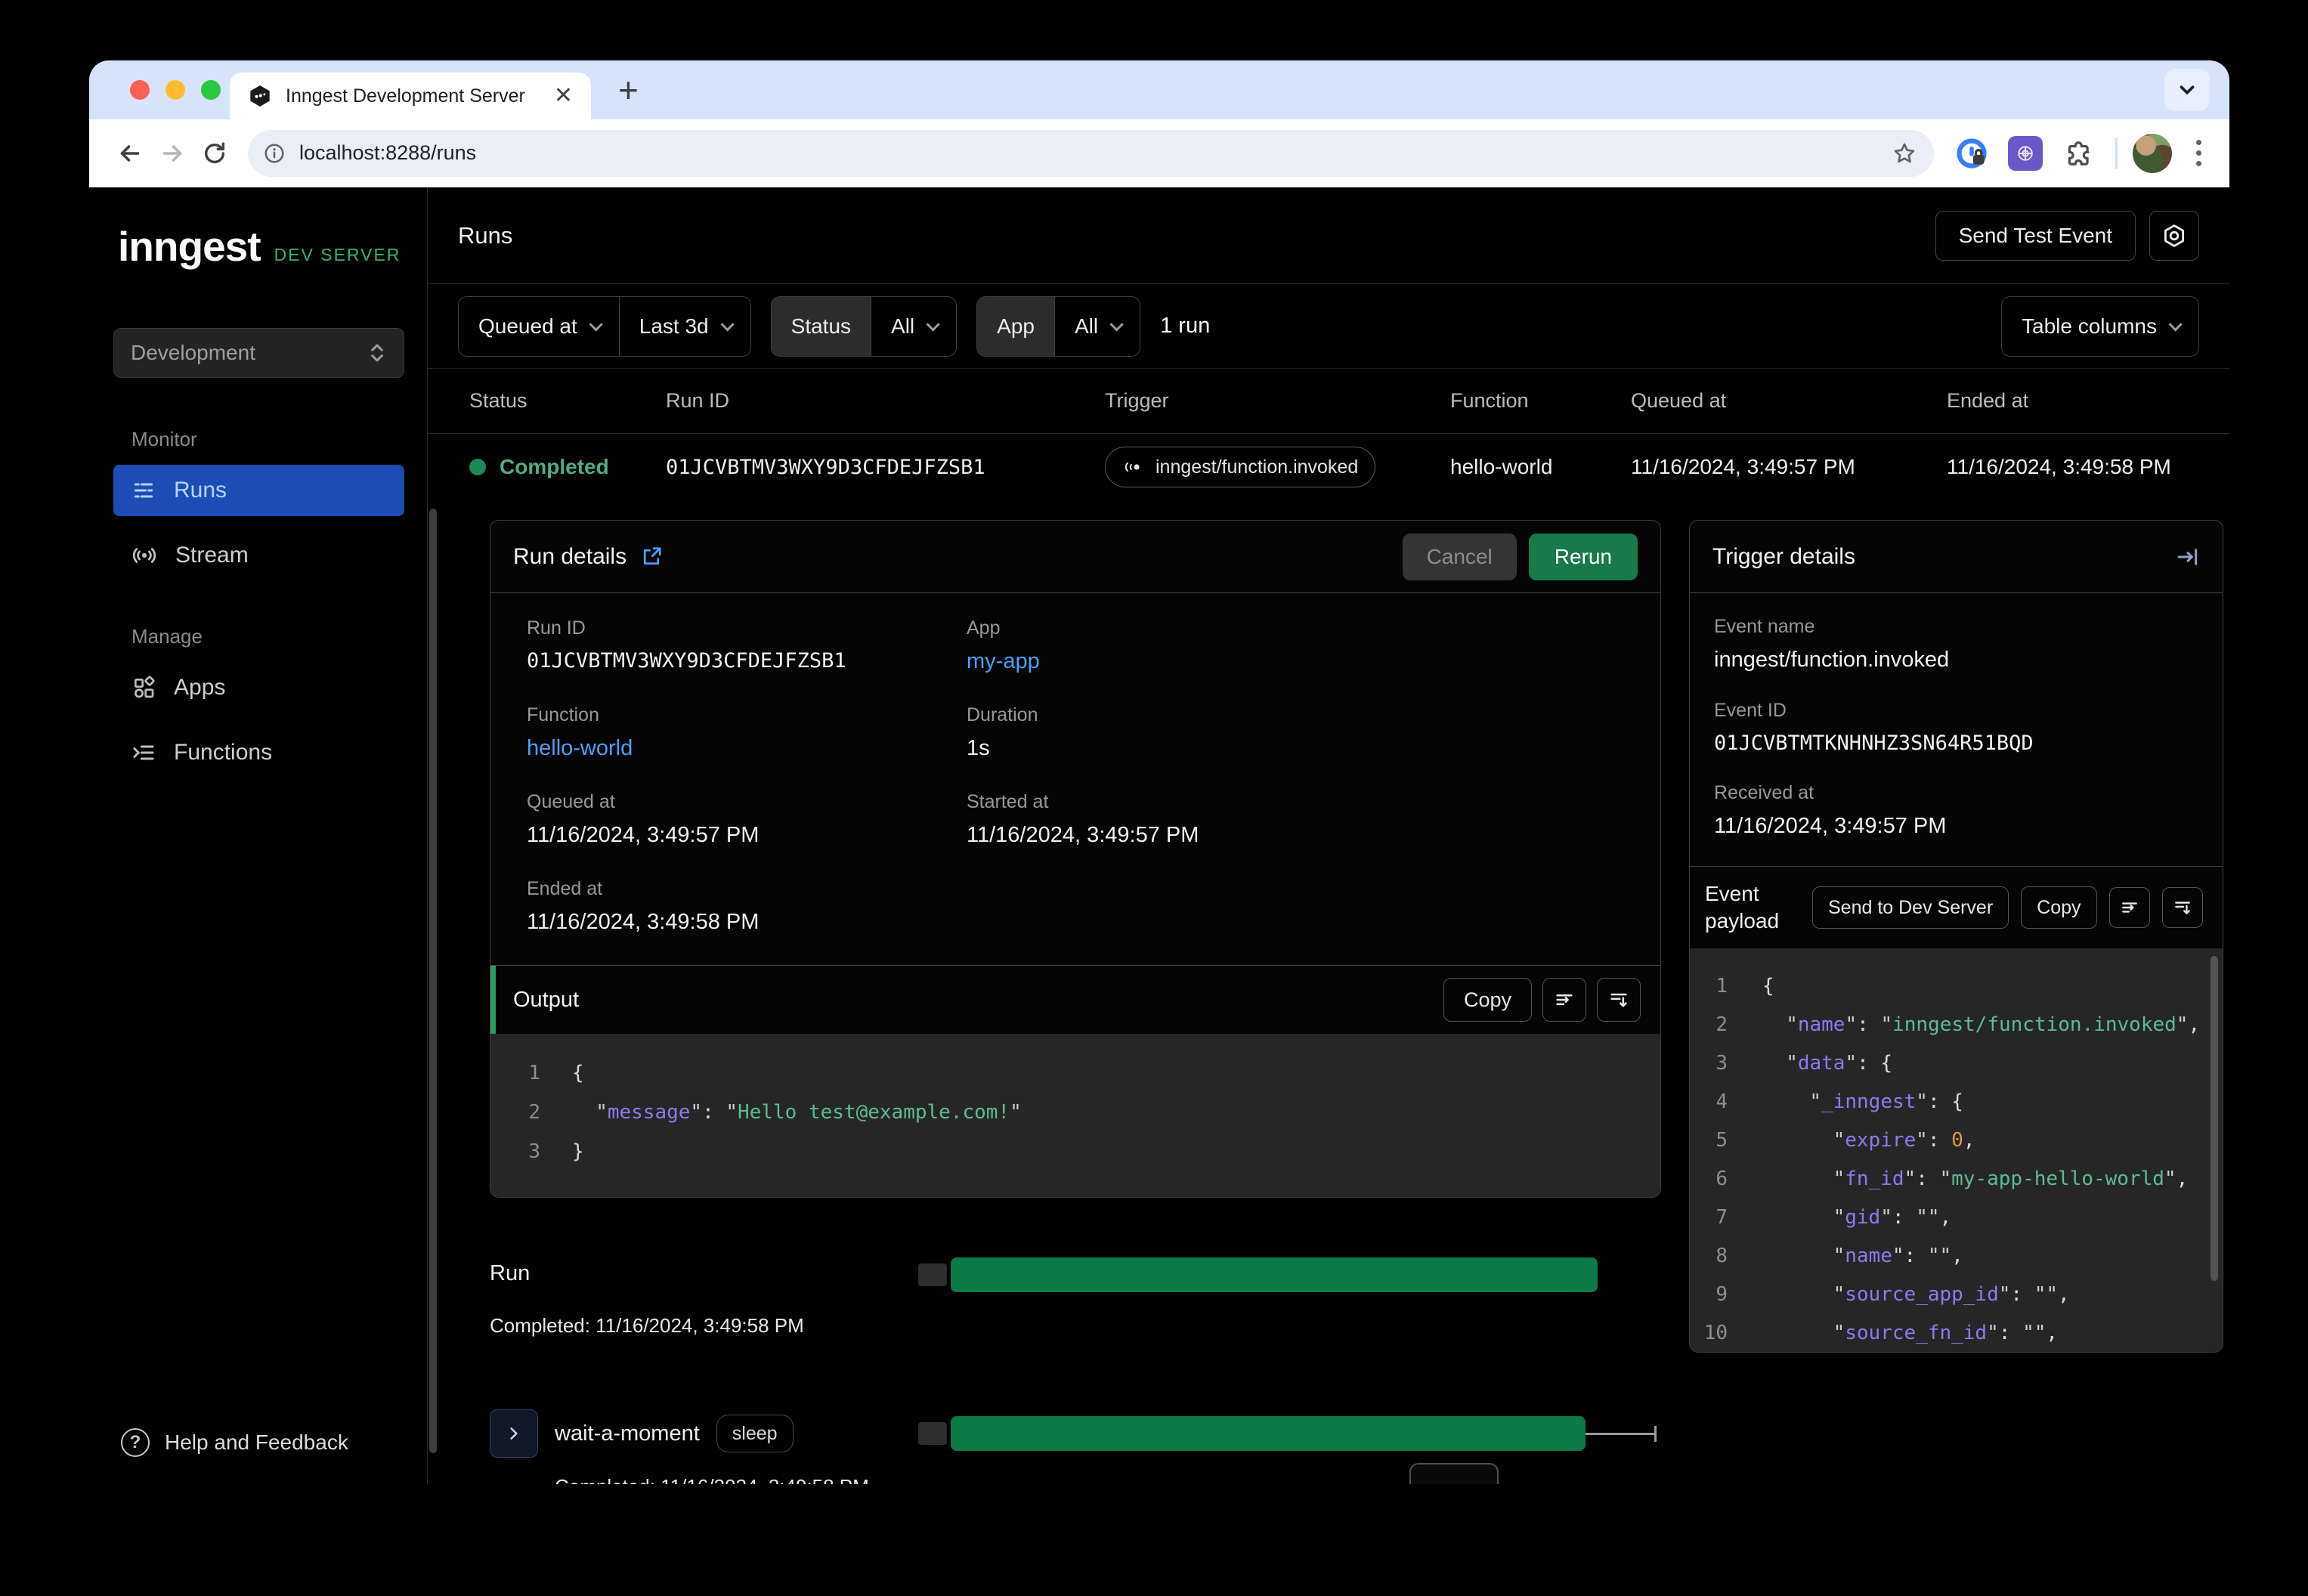  Describe the element at coordinates (172, 153) in the screenshot. I see `forward-button` at that location.